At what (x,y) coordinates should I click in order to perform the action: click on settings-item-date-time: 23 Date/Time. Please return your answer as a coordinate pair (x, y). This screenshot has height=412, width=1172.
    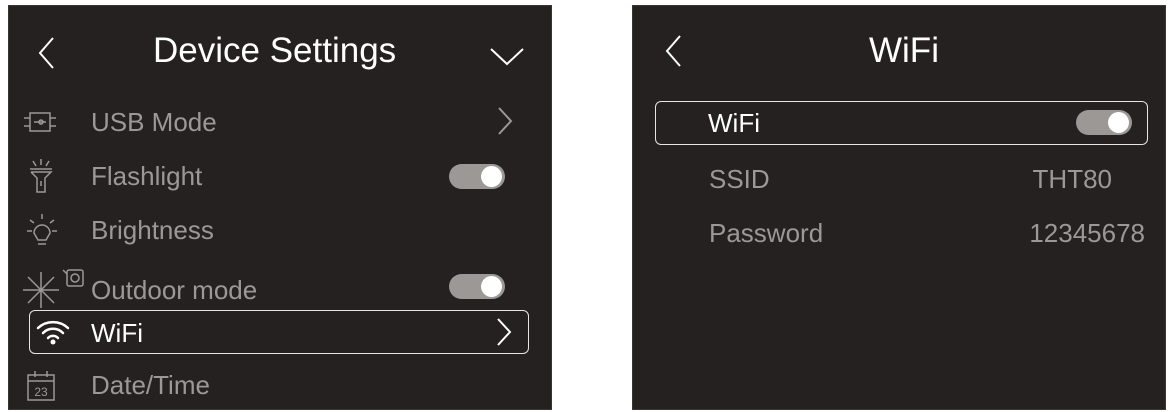
    Looking at the image, I should click on (280, 385).